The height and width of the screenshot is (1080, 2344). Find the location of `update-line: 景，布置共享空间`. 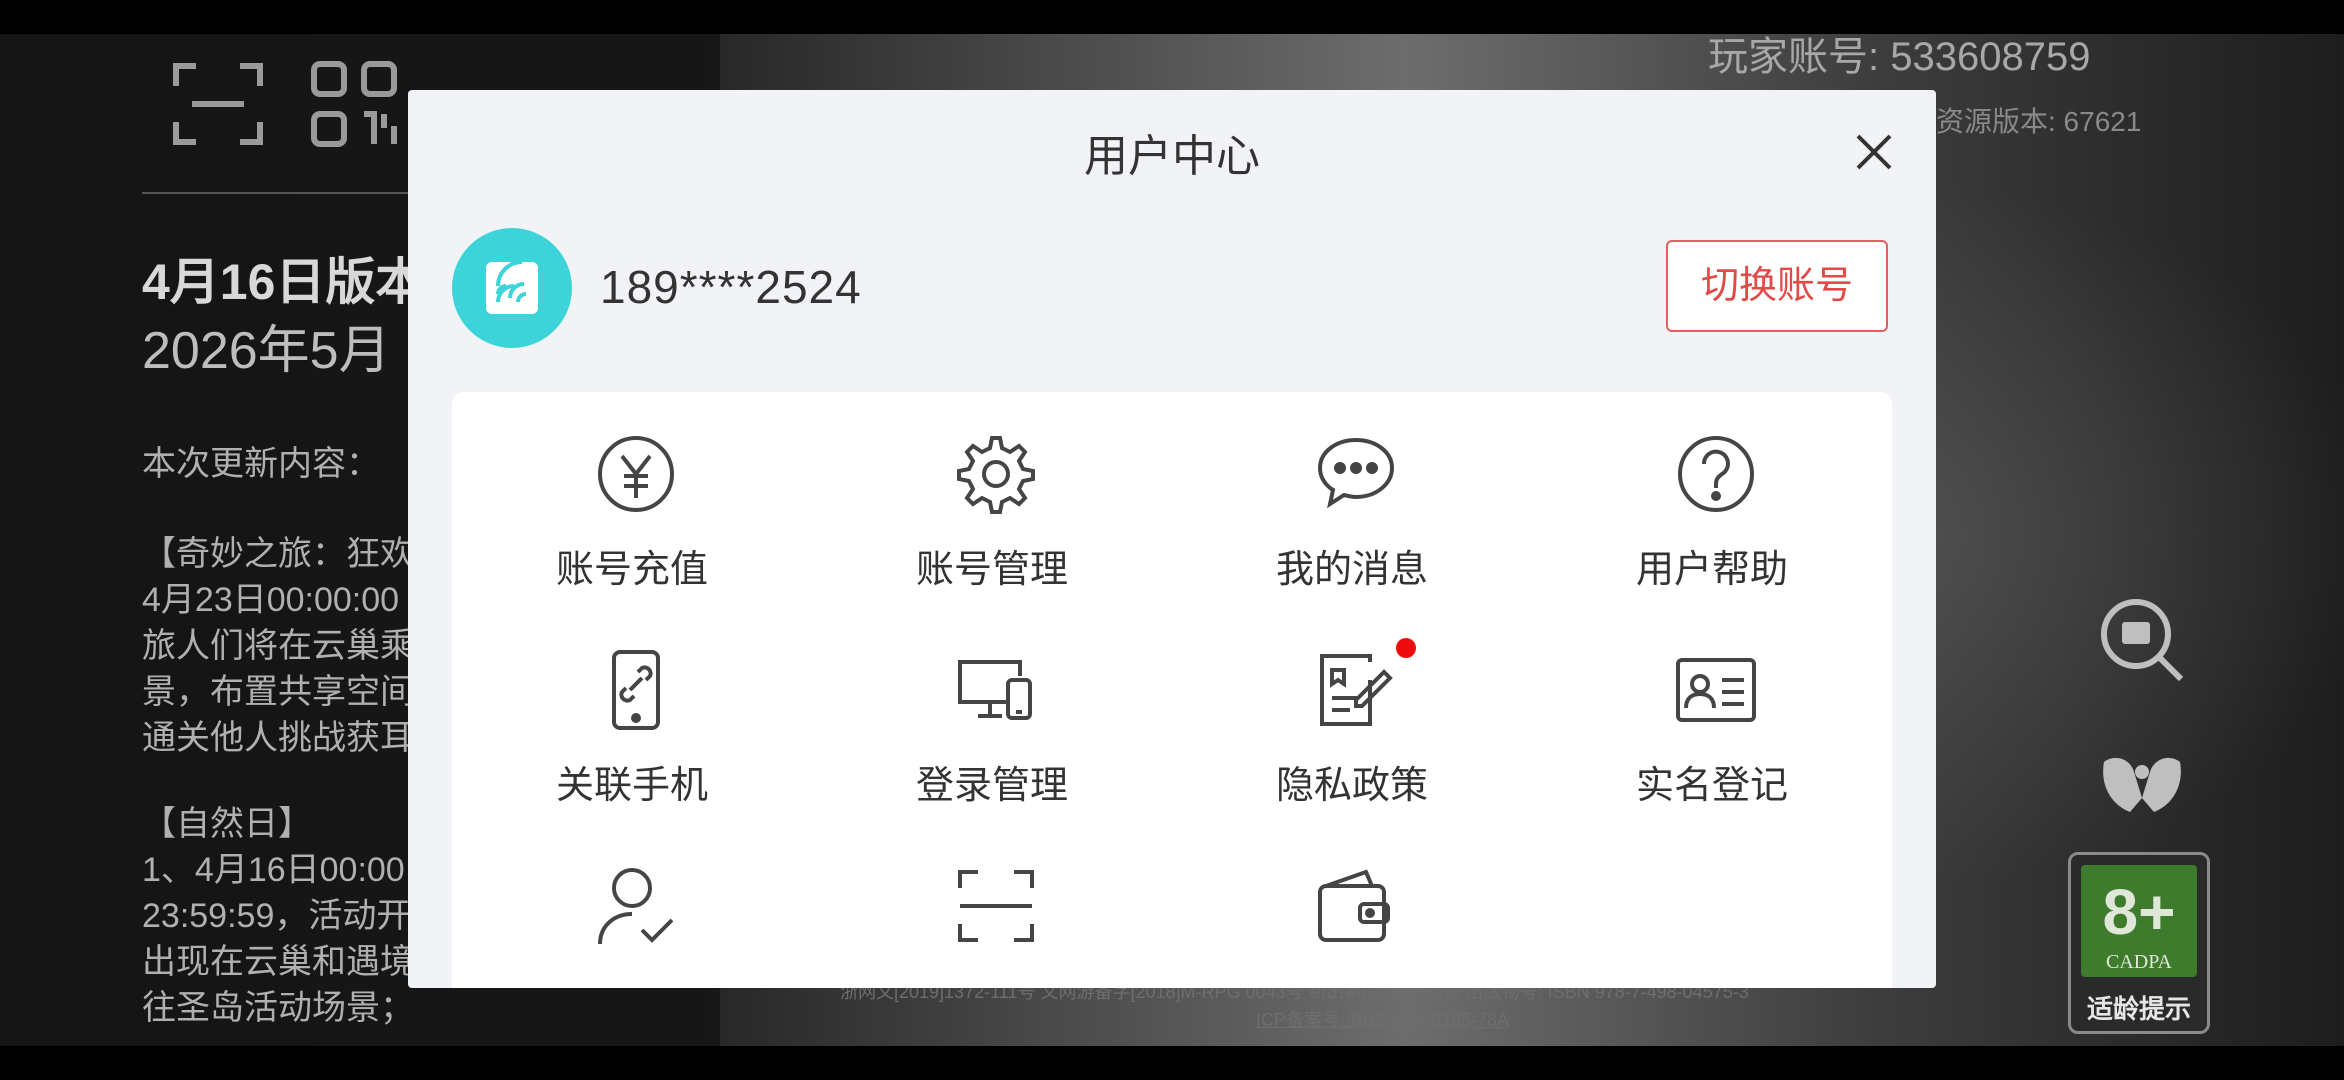

update-line: 景，布置共享空间 is located at coordinates (278, 692).